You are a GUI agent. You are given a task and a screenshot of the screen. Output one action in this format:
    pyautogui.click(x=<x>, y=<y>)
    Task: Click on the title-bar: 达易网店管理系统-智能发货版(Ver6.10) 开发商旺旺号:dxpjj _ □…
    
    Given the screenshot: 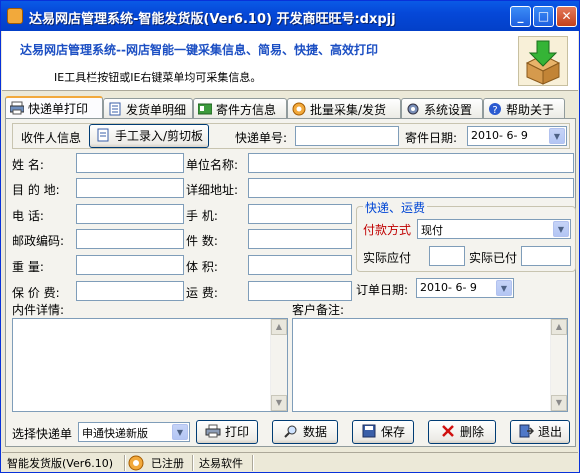 What is the action you would take?
    pyautogui.click(x=290, y=16)
    